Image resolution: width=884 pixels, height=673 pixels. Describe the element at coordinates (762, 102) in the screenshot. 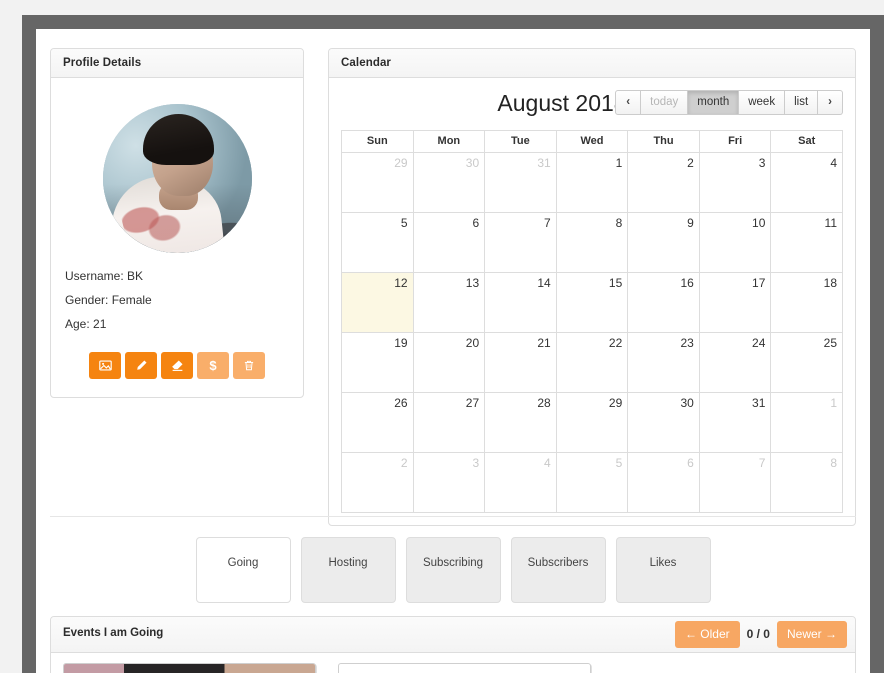

I see `calendar-week-button: week` at that location.